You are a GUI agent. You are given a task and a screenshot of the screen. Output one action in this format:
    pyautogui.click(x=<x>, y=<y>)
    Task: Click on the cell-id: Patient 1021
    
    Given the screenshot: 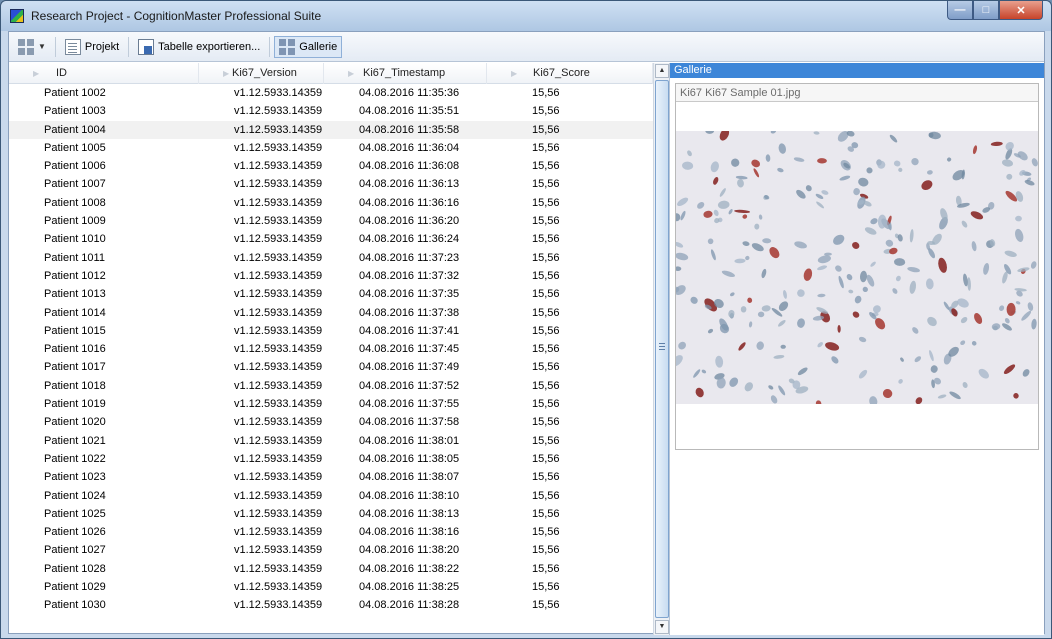 What is the action you would take?
    pyautogui.click(x=75, y=440)
    